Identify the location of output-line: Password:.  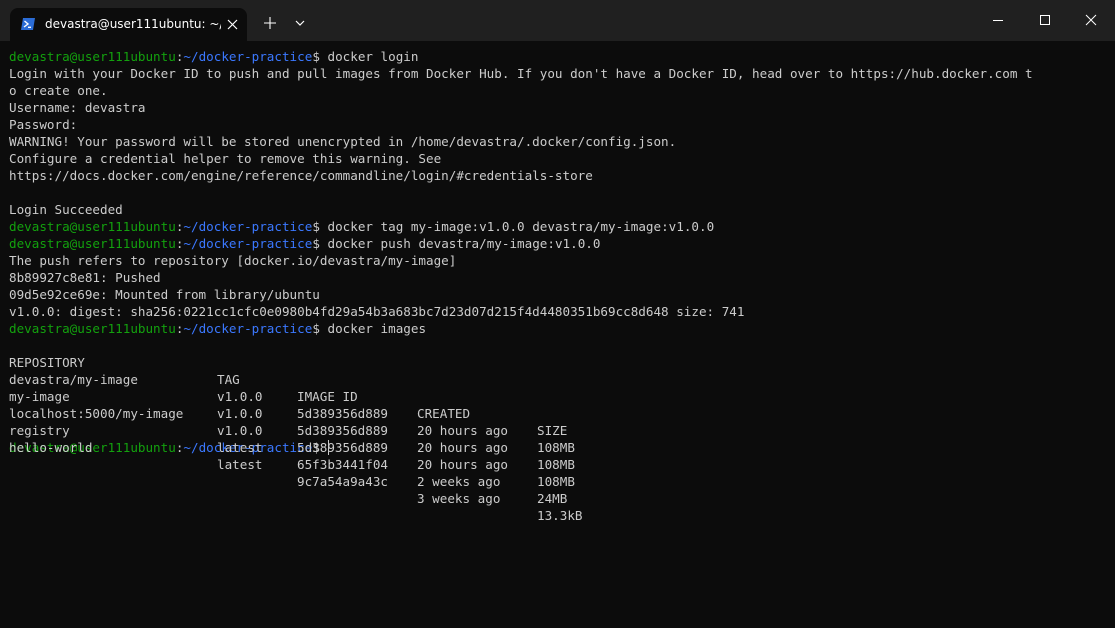
(43, 124).